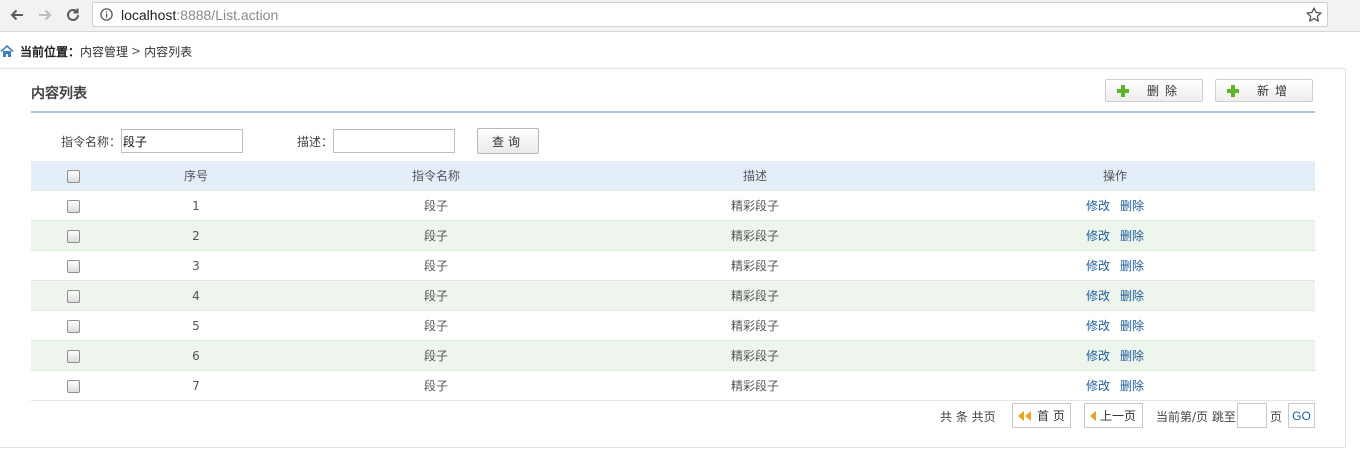 This screenshot has width=1360, height=450. Describe the element at coordinates (1113, 415) in the screenshot. I see `prev-page-button: 上一页` at that location.